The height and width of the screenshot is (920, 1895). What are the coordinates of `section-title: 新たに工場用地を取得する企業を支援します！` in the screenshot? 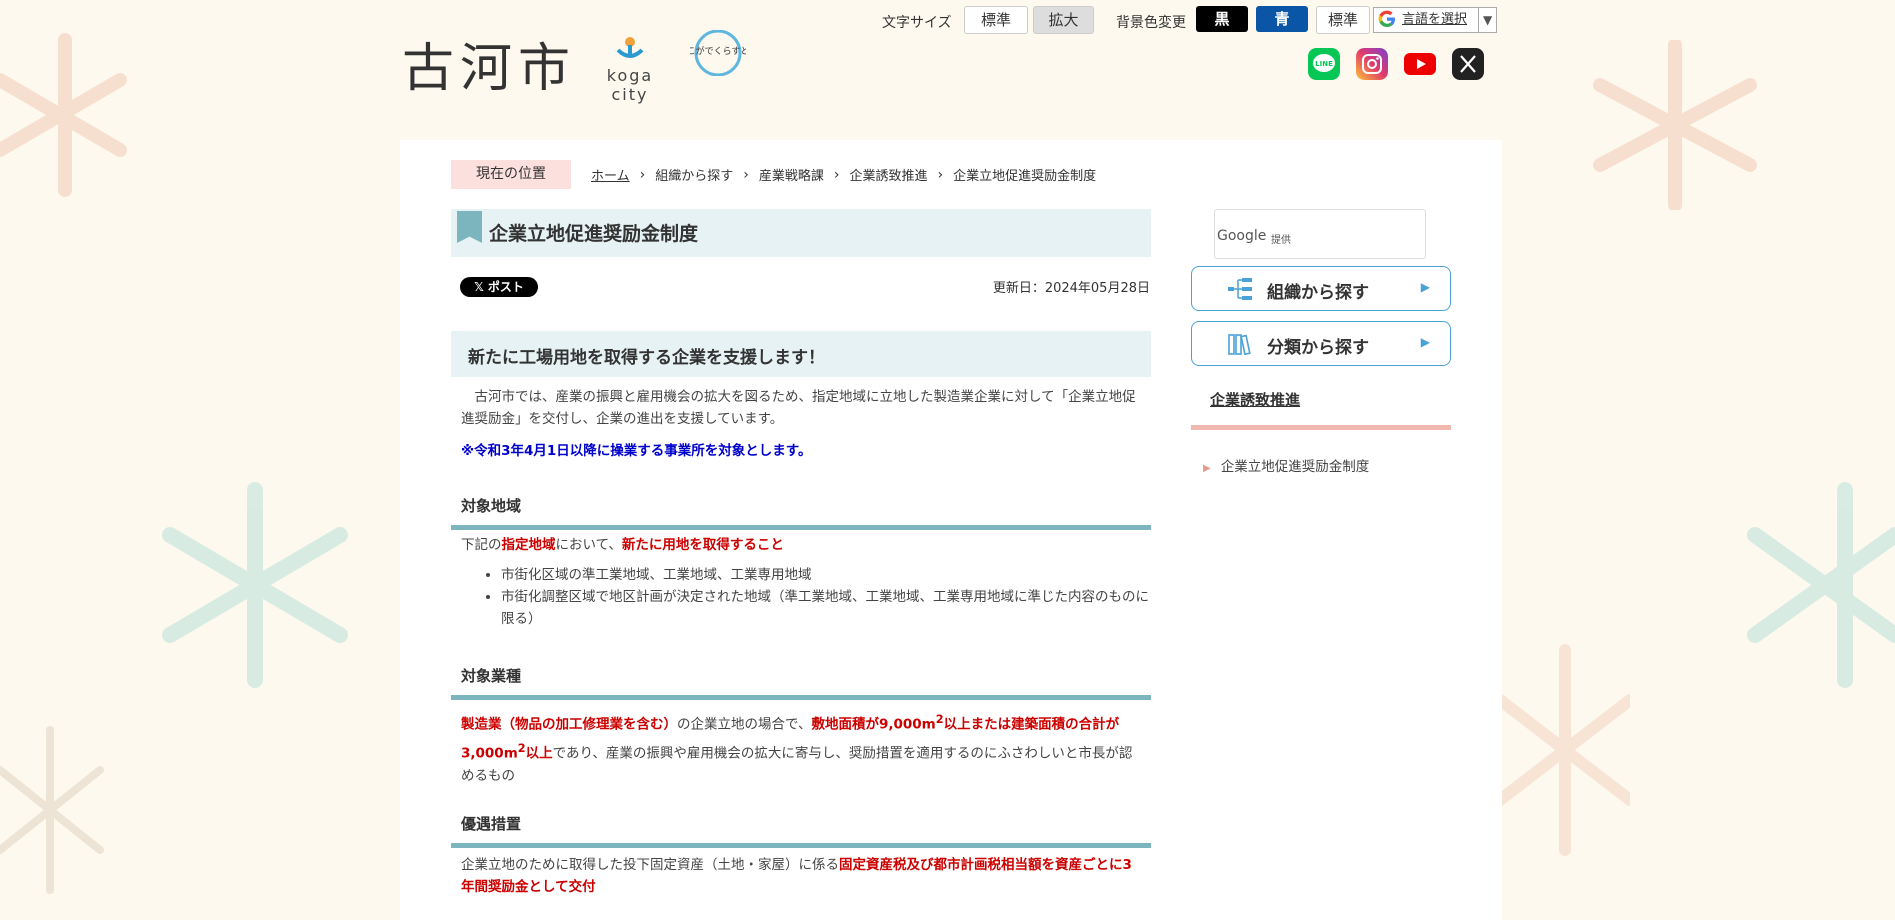 It's located at (646, 358).